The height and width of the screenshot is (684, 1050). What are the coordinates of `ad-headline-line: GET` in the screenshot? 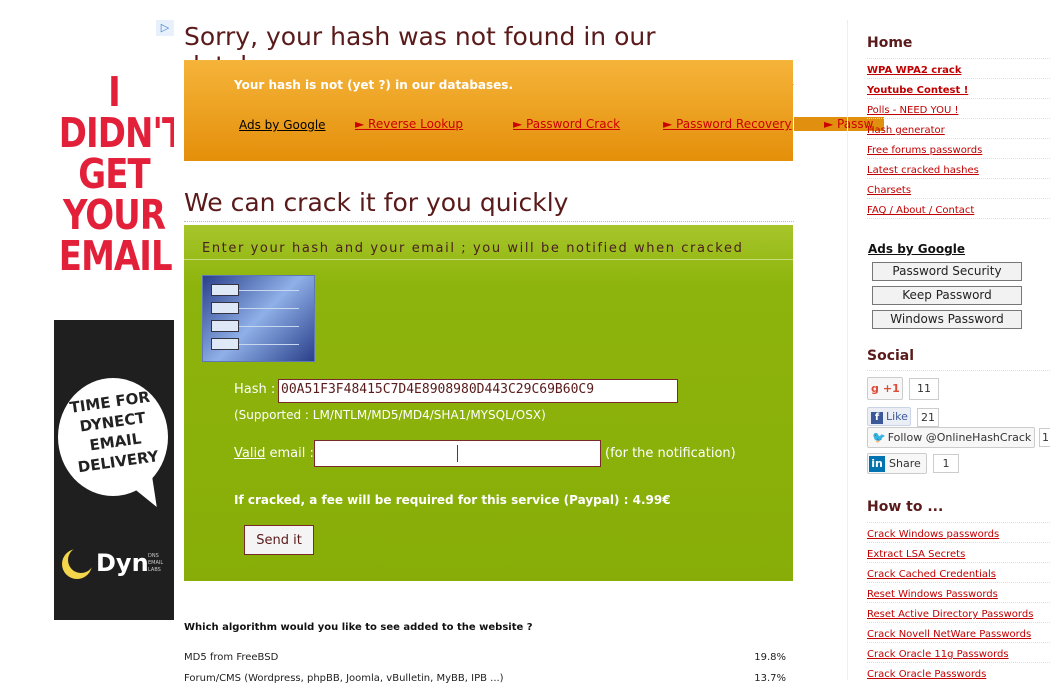 It's located at (114, 174).